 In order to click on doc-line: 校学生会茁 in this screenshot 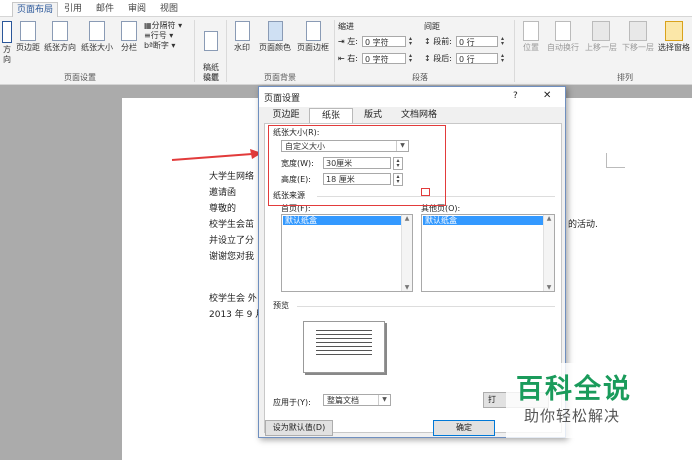, I will do `click(232, 225)`.